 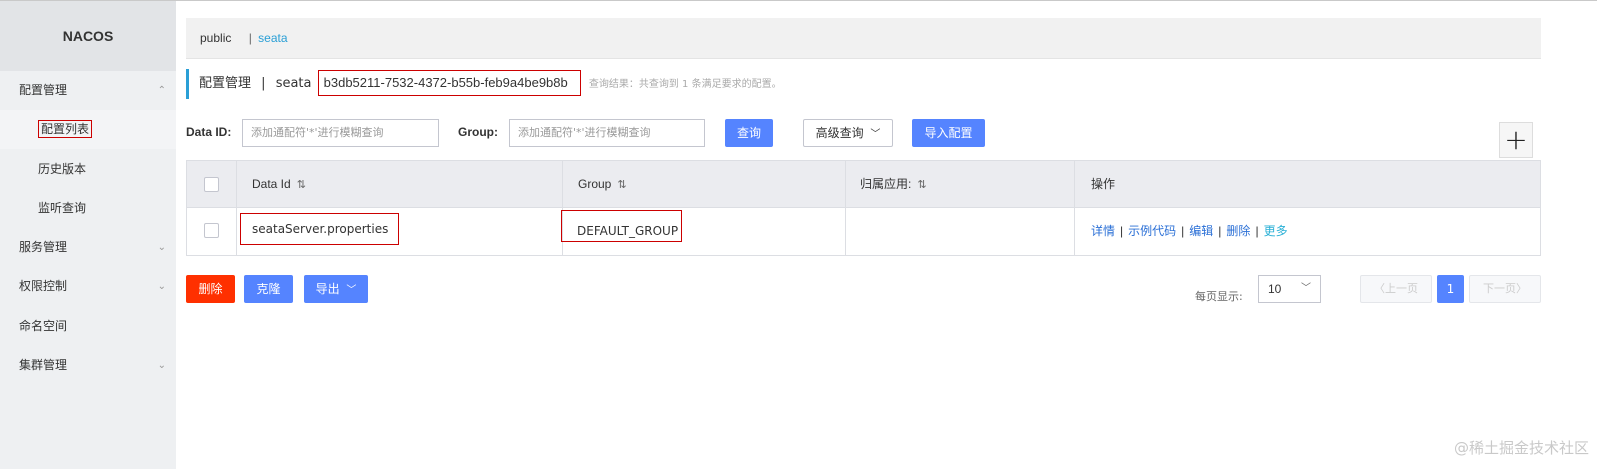 I want to click on select-all-checkbox, so click(x=211, y=184).